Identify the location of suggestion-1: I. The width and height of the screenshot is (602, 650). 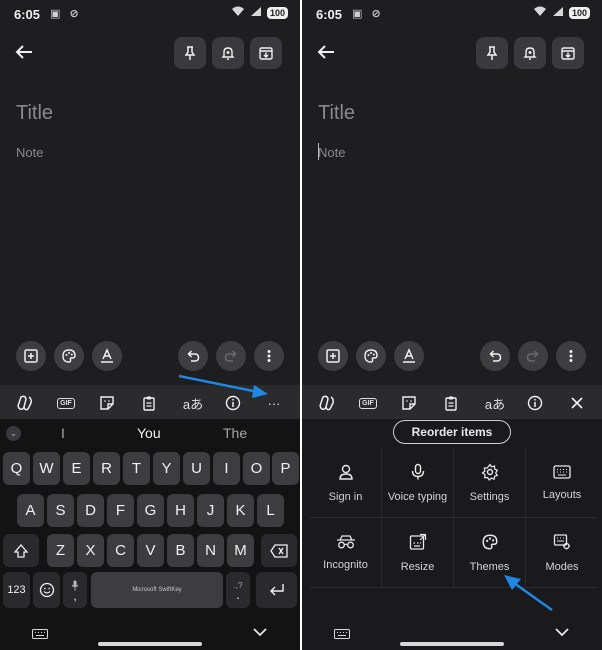
(63, 433).